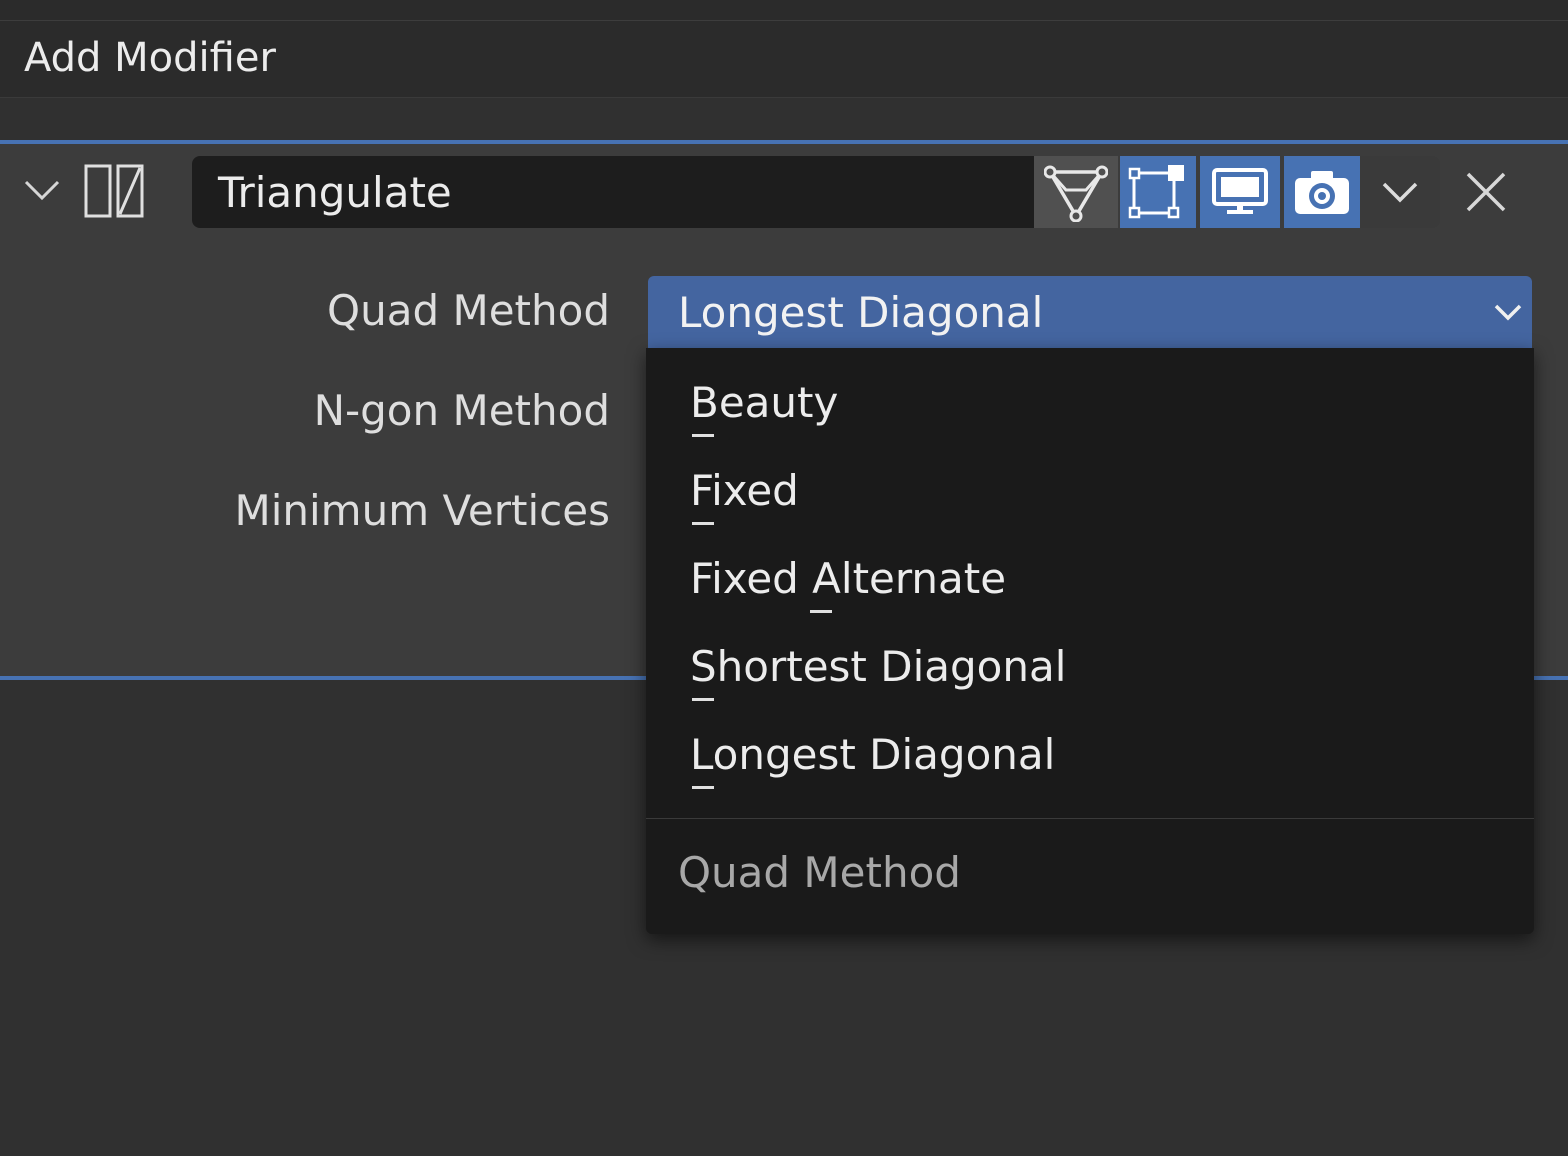  Describe the element at coordinates (878, 666) in the screenshot. I see `menu-item-label: Shortest Diagonal` at that location.